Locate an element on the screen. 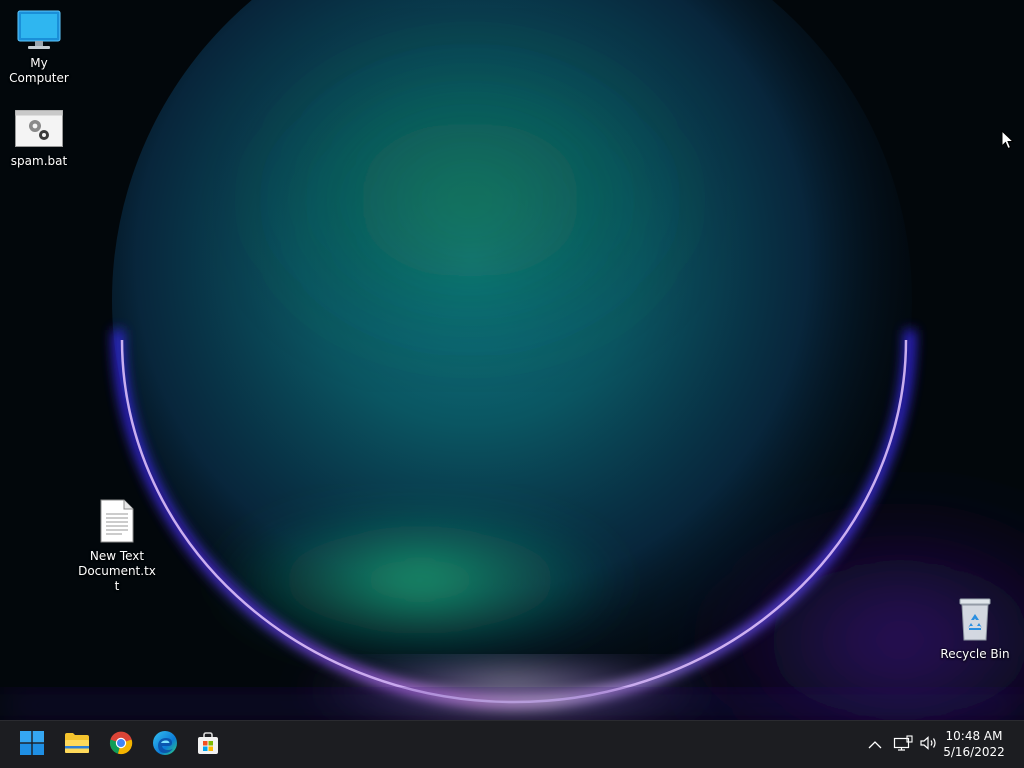 The width and height of the screenshot is (1024, 768). desktop-icon-label: New Text Document.txt is located at coordinates (117, 571).